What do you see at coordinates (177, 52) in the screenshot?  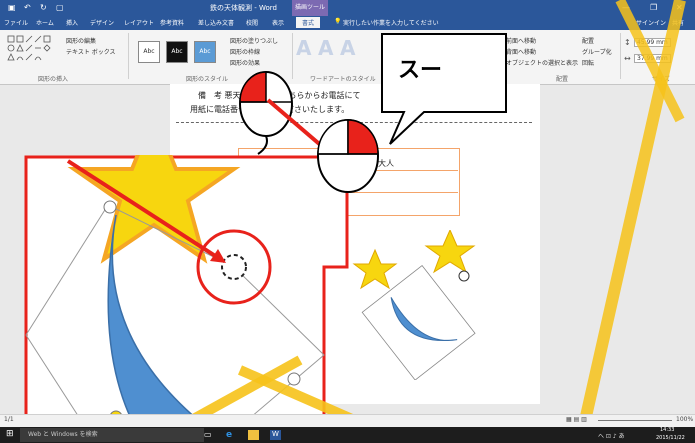 I see `shape-style-black: Abc` at bounding box center [177, 52].